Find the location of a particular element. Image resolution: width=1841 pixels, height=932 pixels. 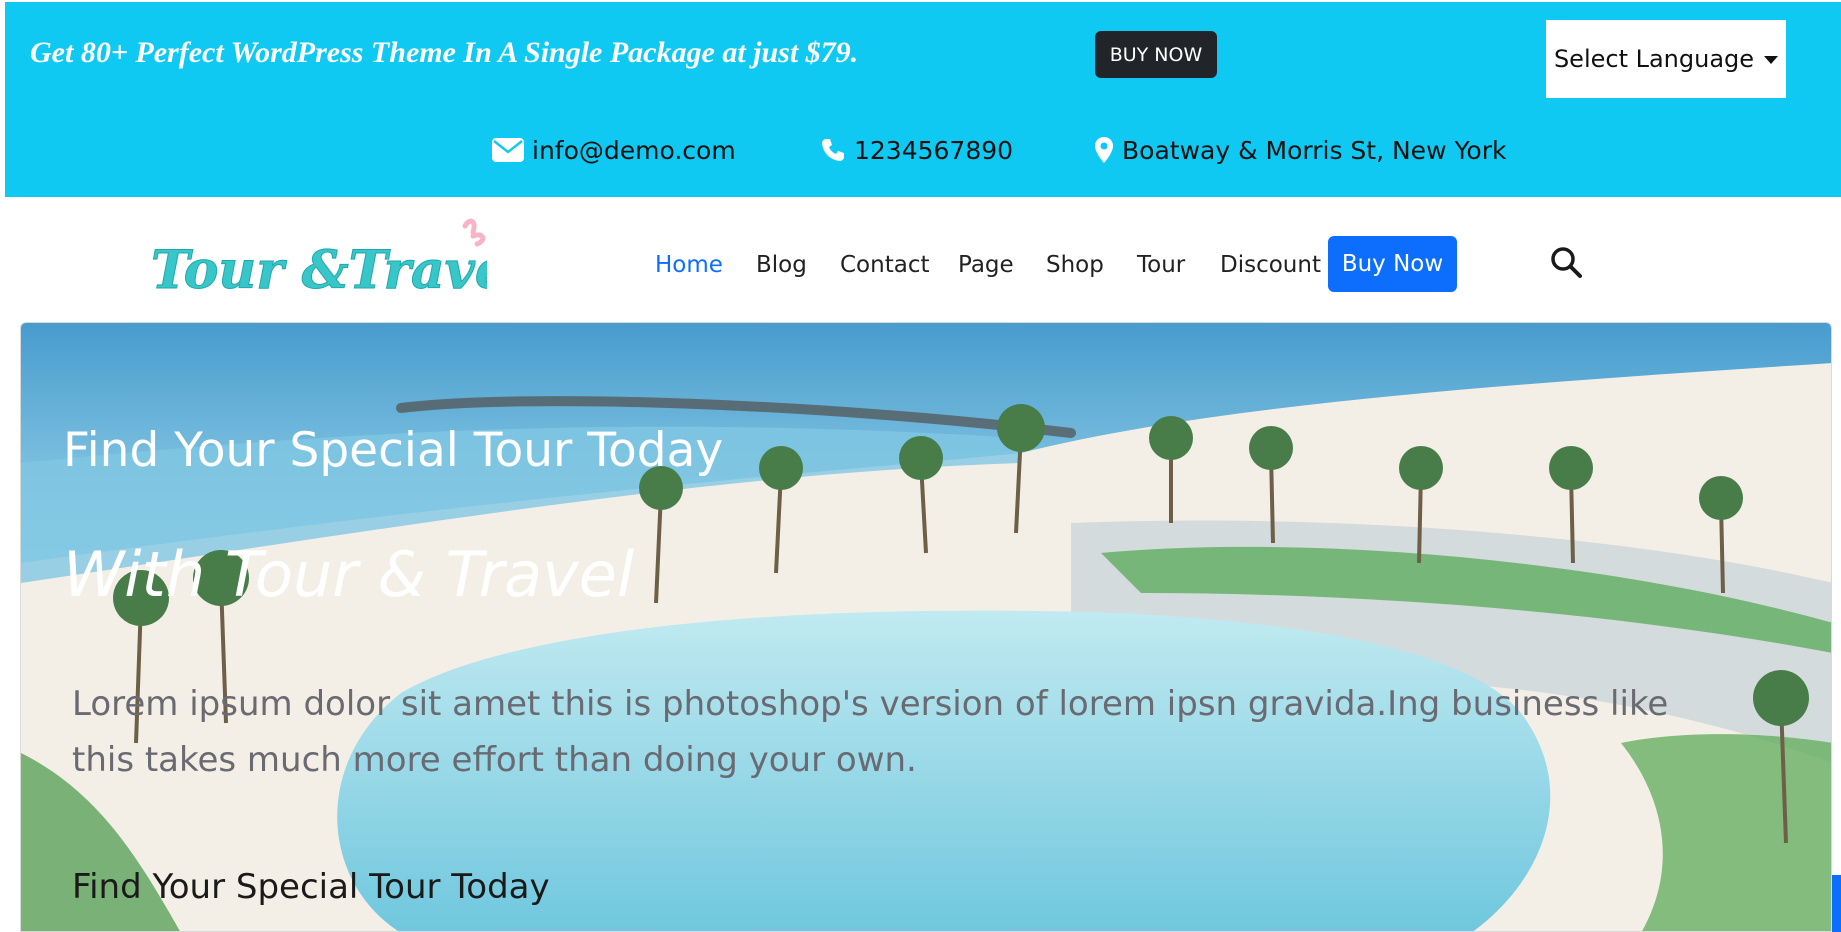

contact-phone: 1234567890 is located at coordinates (916, 150).